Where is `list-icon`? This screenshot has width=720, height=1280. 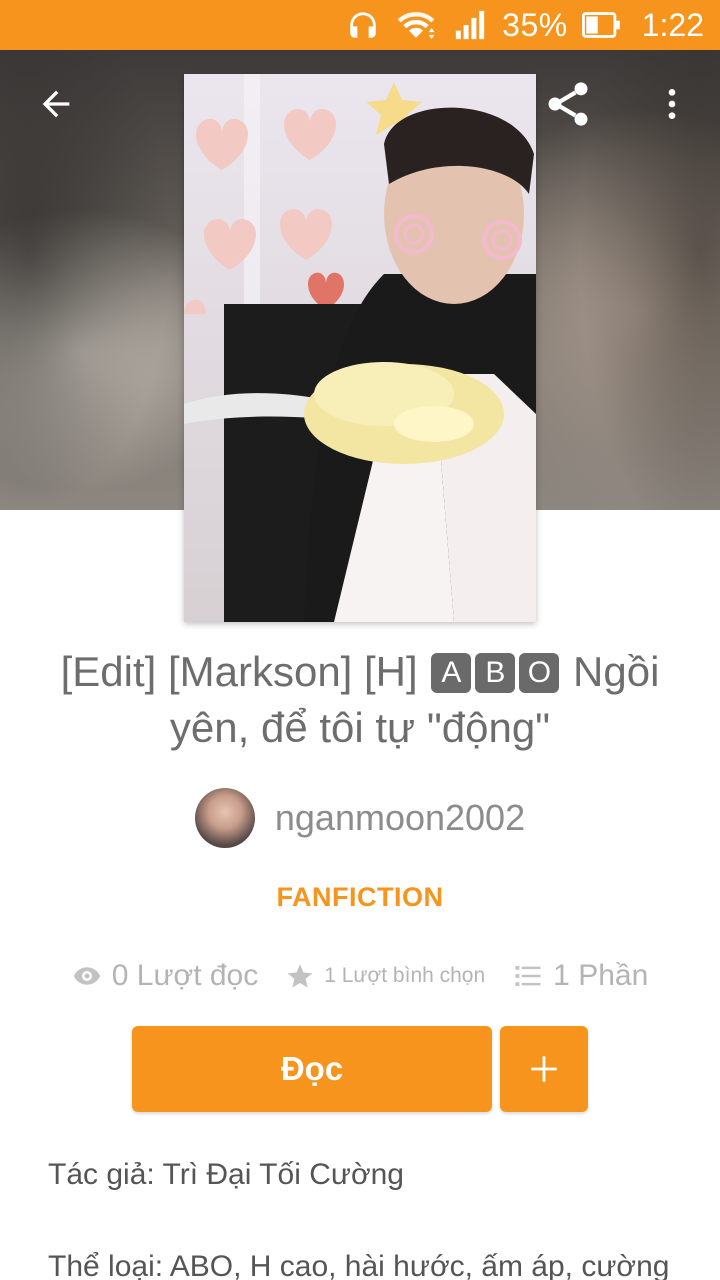 list-icon is located at coordinates (528, 976).